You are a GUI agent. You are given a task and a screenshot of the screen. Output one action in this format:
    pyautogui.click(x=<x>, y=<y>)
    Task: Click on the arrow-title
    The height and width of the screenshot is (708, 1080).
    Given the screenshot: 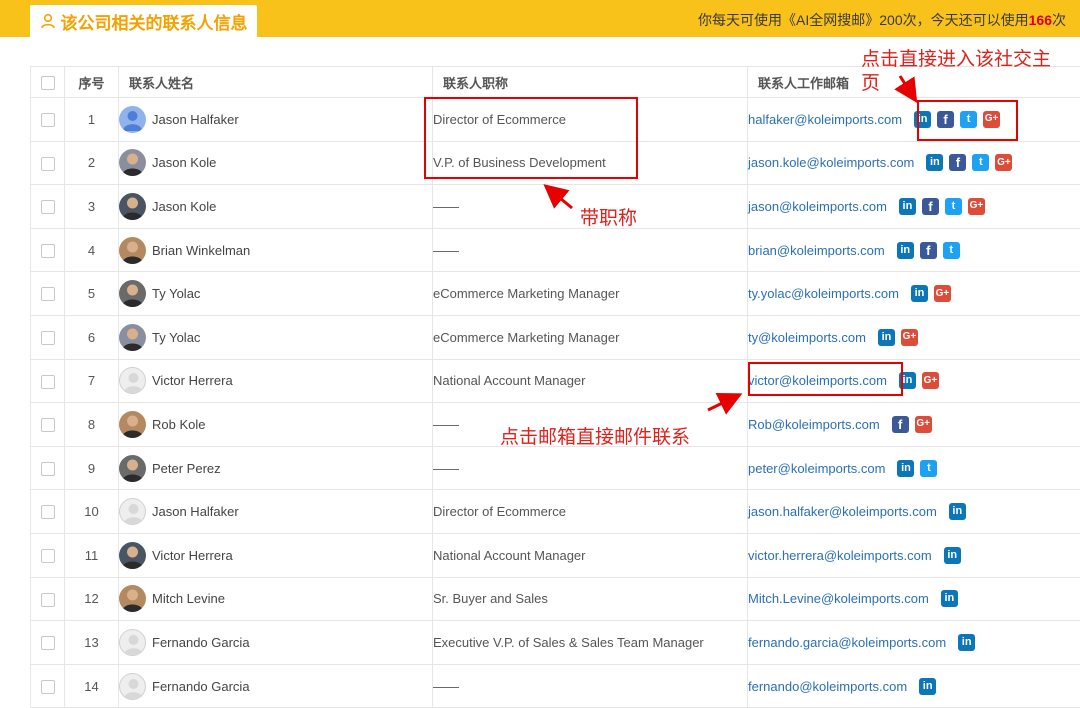 What is the action you would take?
    pyautogui.click(x=560, y=198)
    